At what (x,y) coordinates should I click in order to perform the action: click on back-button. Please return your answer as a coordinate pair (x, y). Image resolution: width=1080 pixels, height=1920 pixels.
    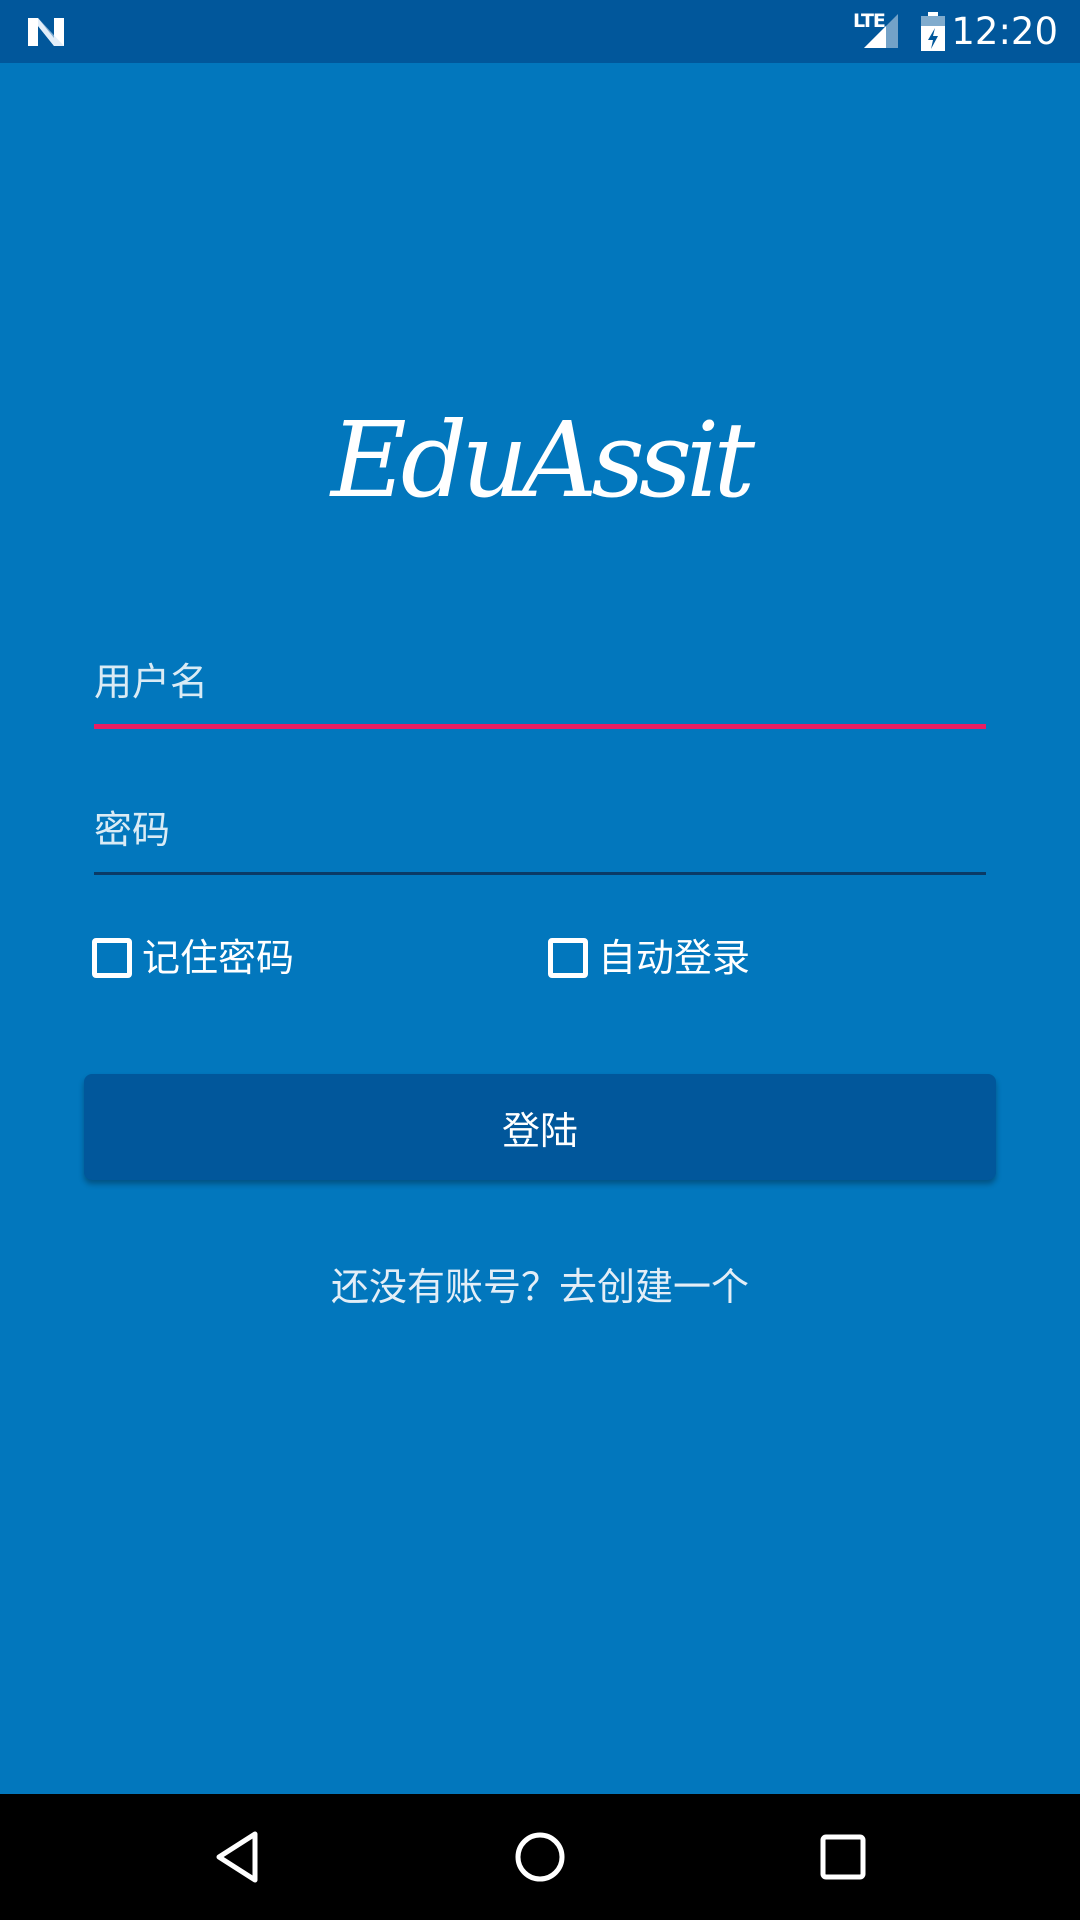
    Looking at the image, I should click on (237, 1857).